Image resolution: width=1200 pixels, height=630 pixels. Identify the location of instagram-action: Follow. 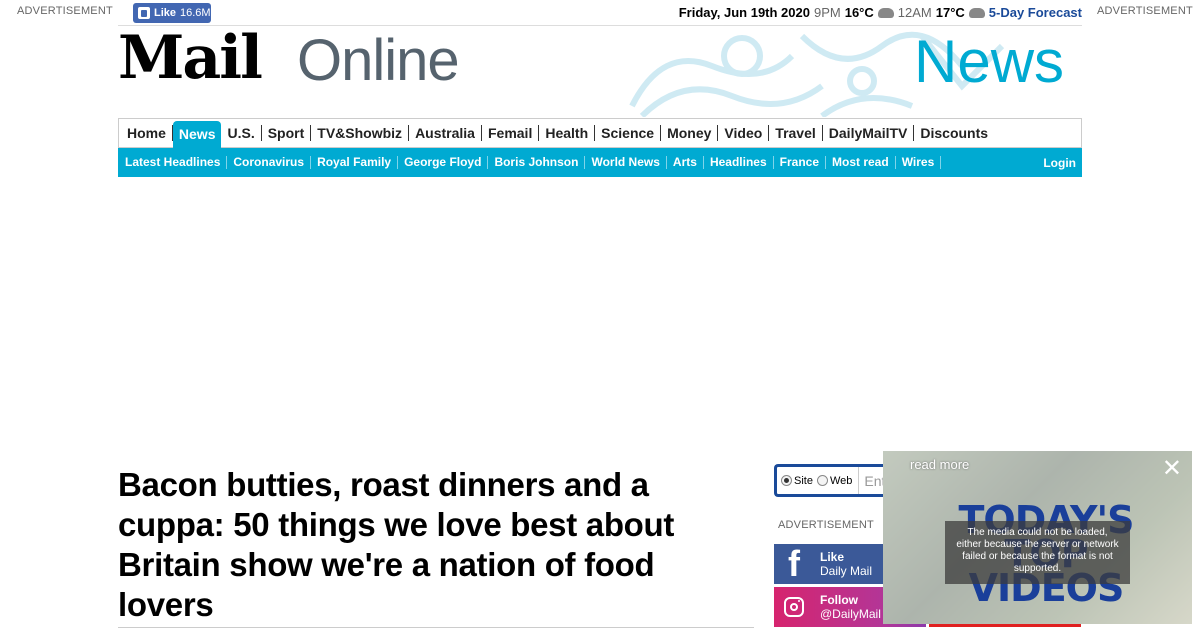
(839, 600).